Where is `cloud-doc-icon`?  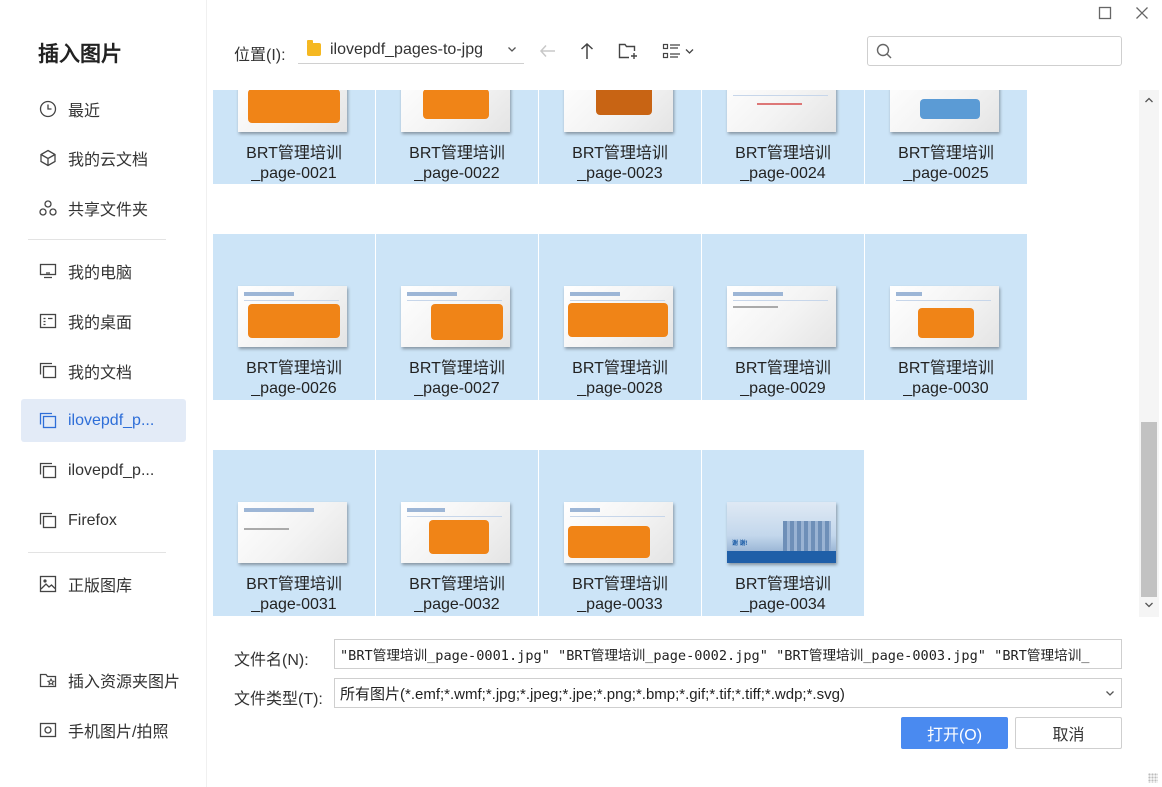 cloud-doc-icon is located at coordinates (48, 158).